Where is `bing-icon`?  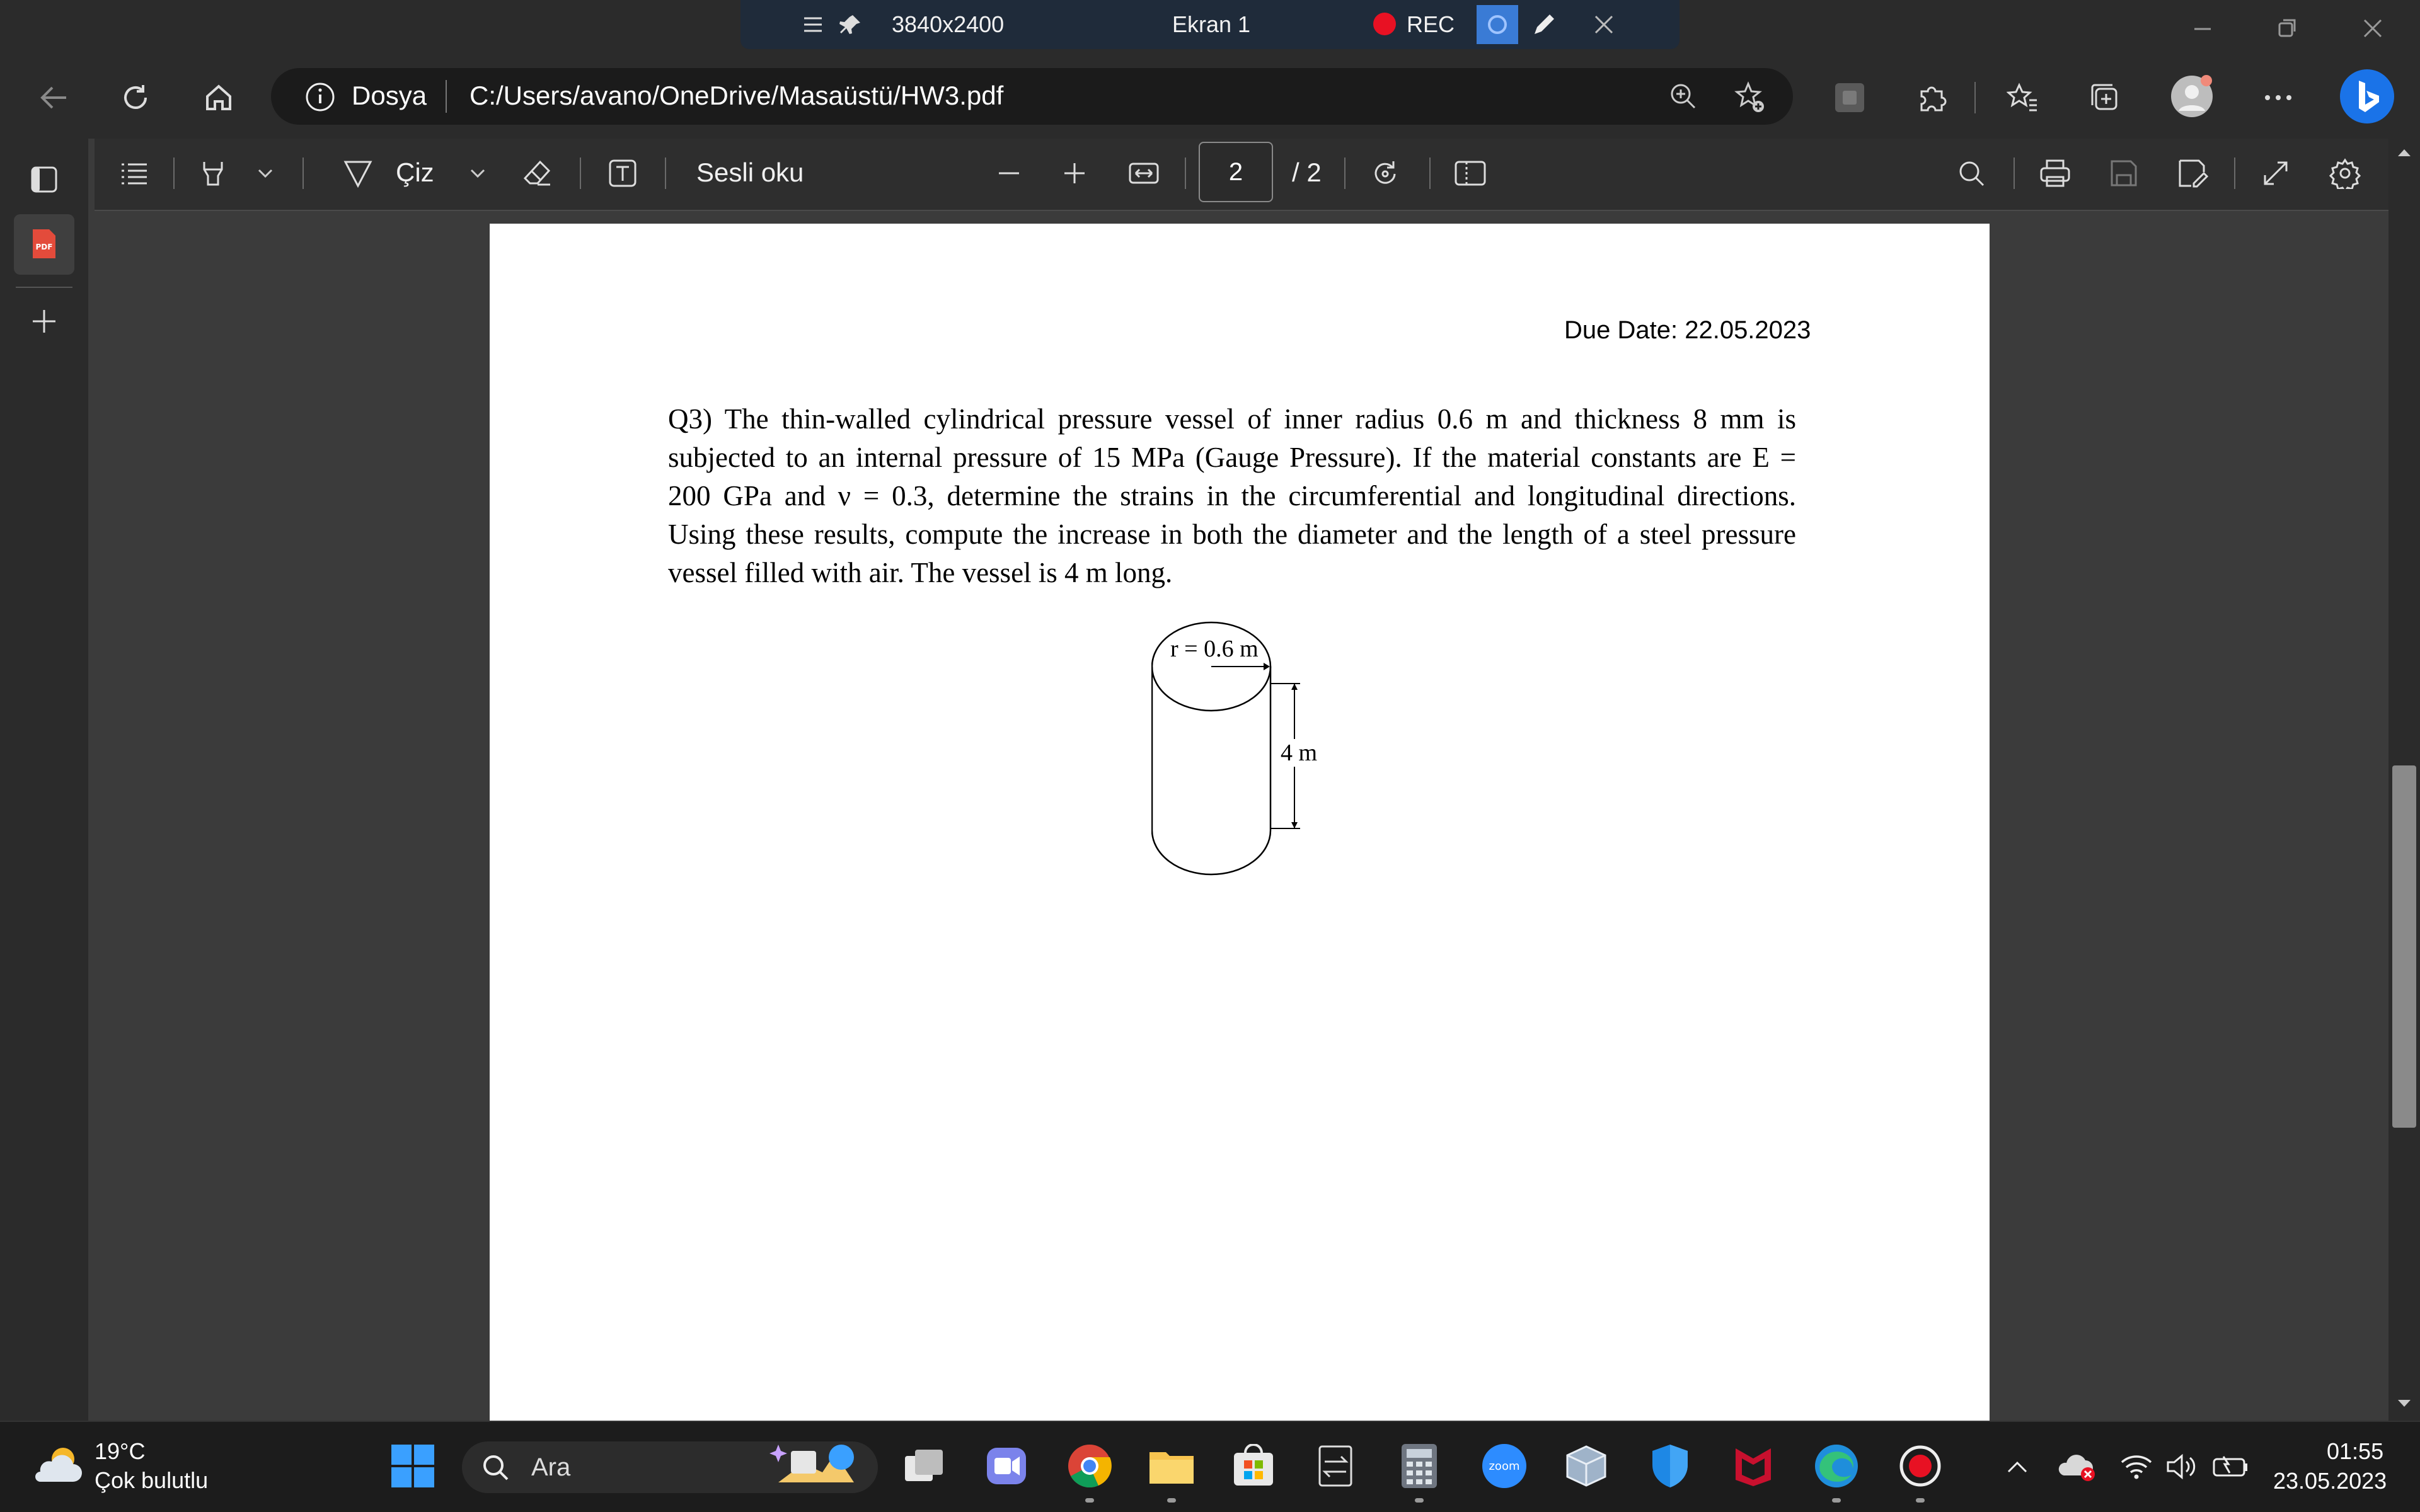 bing-icon is located at coordinates (2367, 96).